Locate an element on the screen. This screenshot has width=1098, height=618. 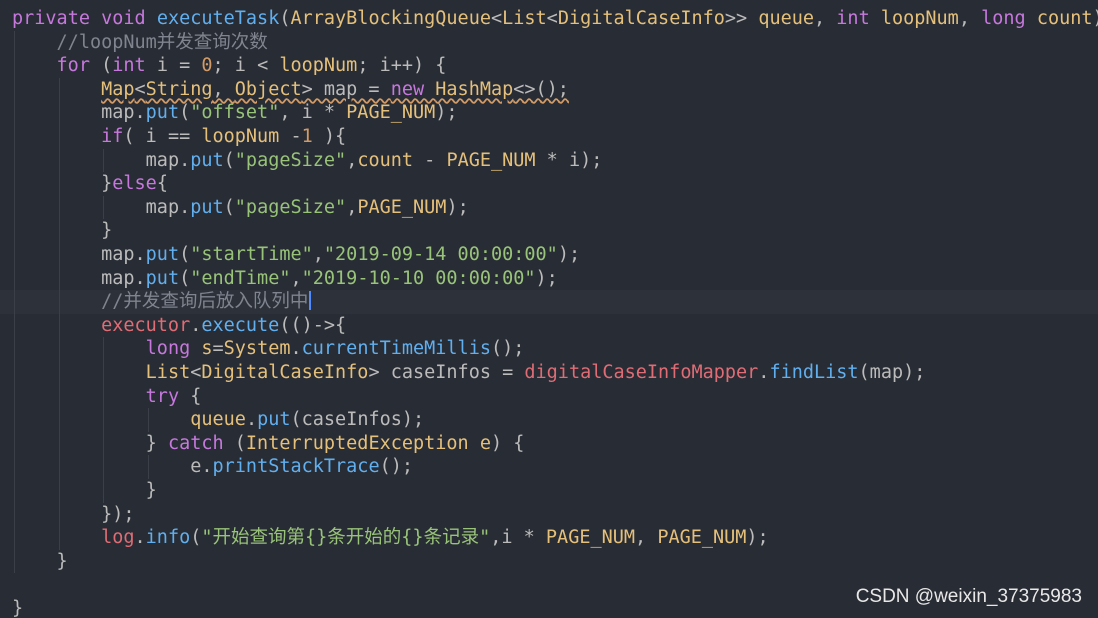
code-line: e.printStackTrace(); is located at coordinates (549, 467).